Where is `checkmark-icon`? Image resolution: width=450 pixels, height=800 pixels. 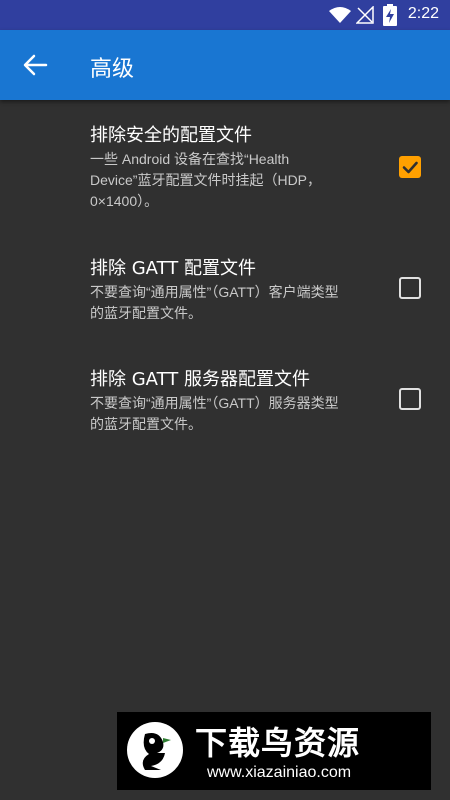 checkmark-icon is located at coordinates (410, 167).